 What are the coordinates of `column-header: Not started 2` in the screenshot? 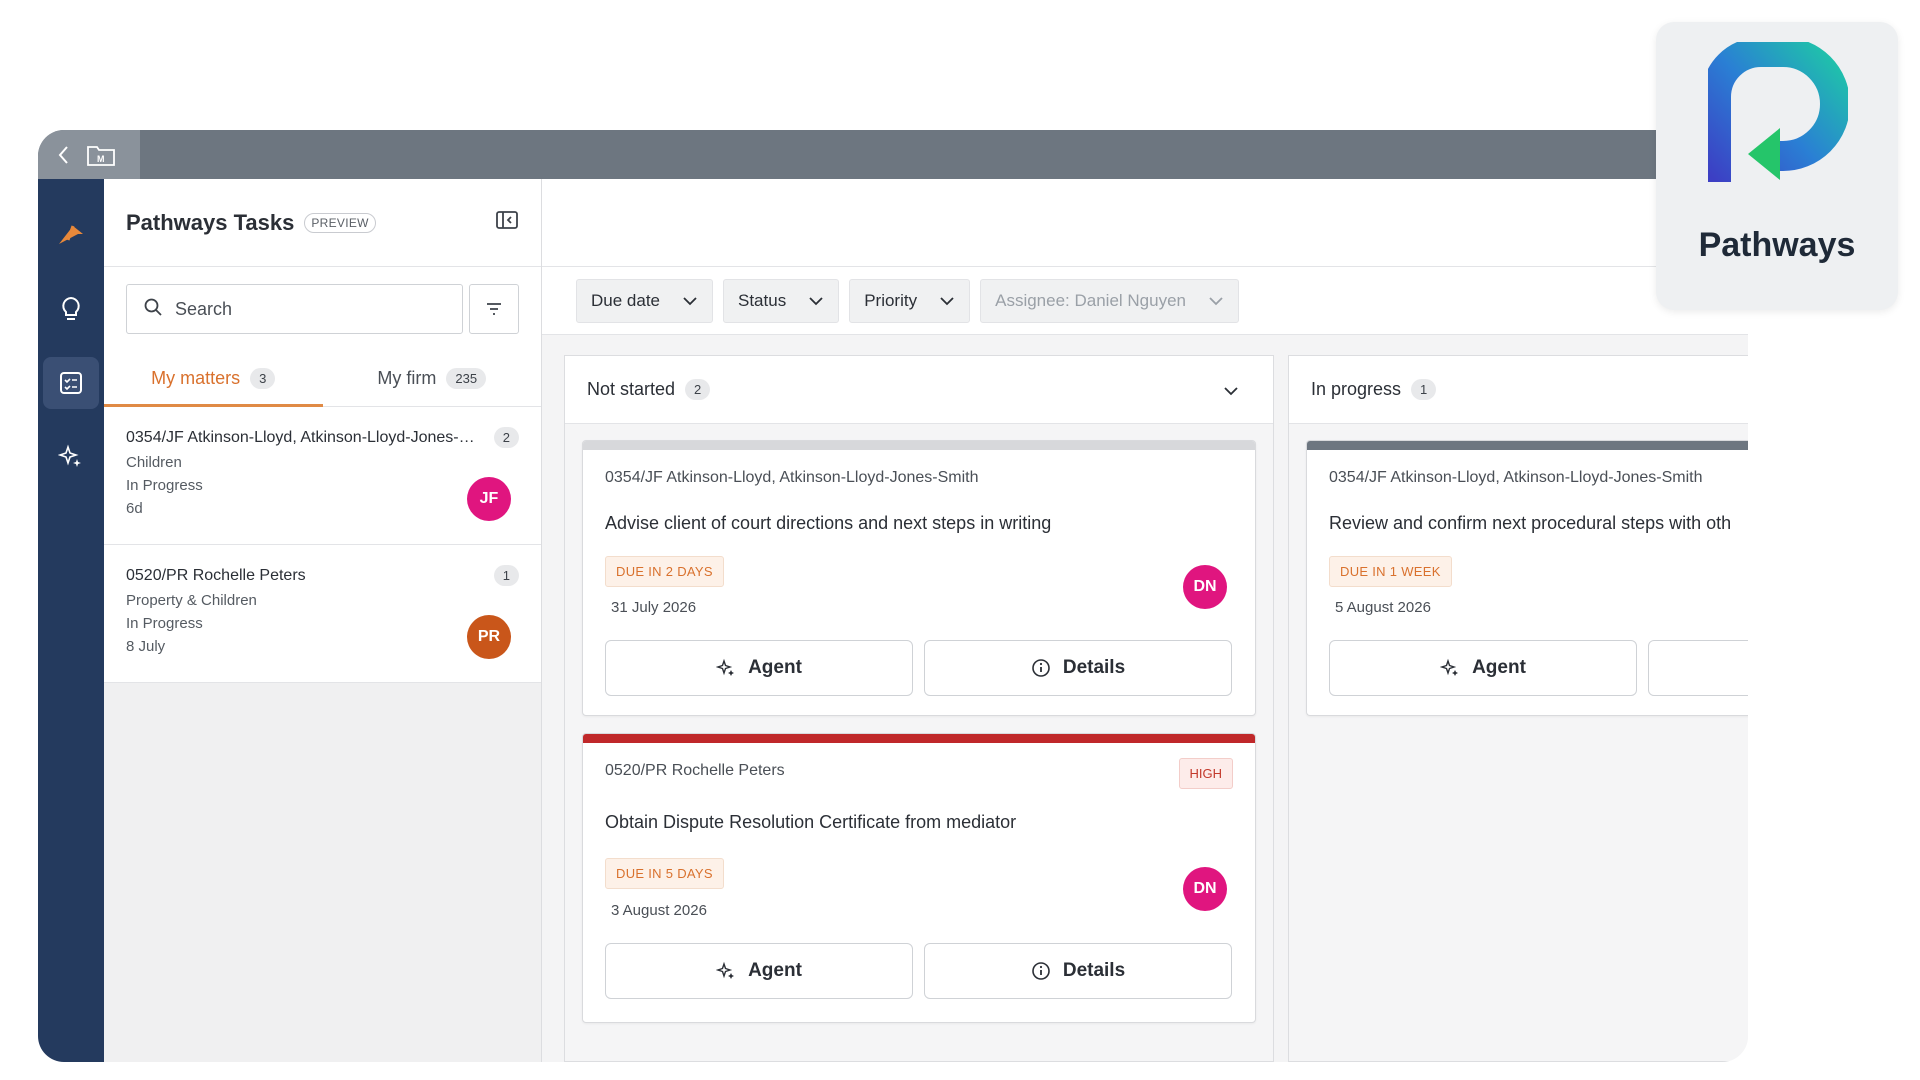 It's located at (919, 390).